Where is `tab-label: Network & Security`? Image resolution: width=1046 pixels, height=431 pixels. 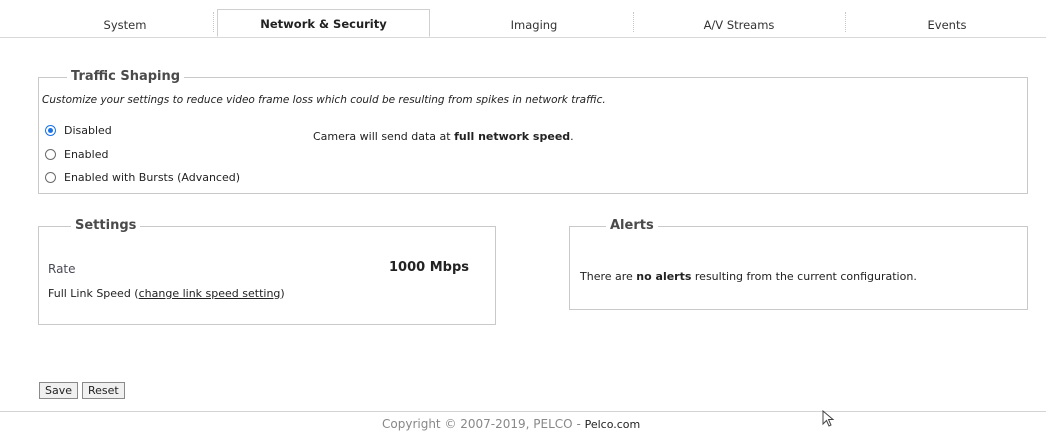 tab-label: Network & Security is located at coordinates (323, 24).